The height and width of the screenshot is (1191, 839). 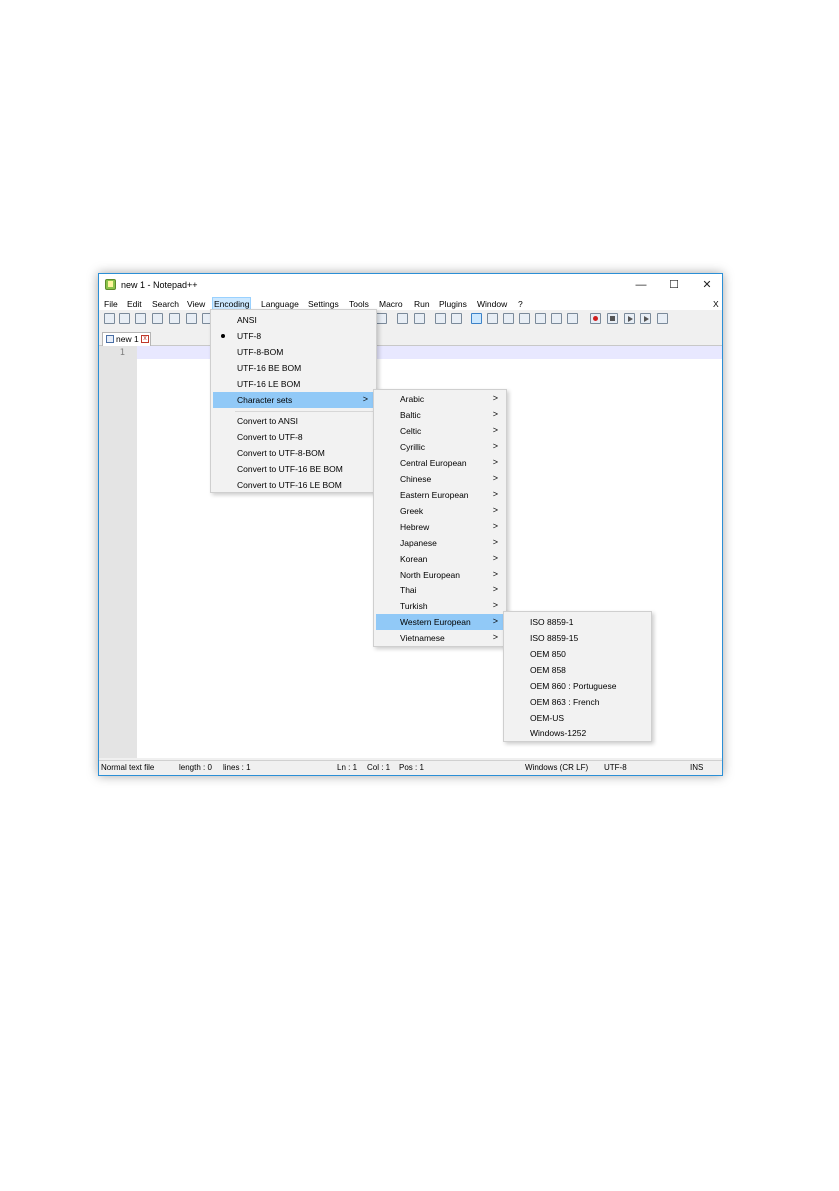 I want to click on save-macro-icon, so click(x=662, y=318).